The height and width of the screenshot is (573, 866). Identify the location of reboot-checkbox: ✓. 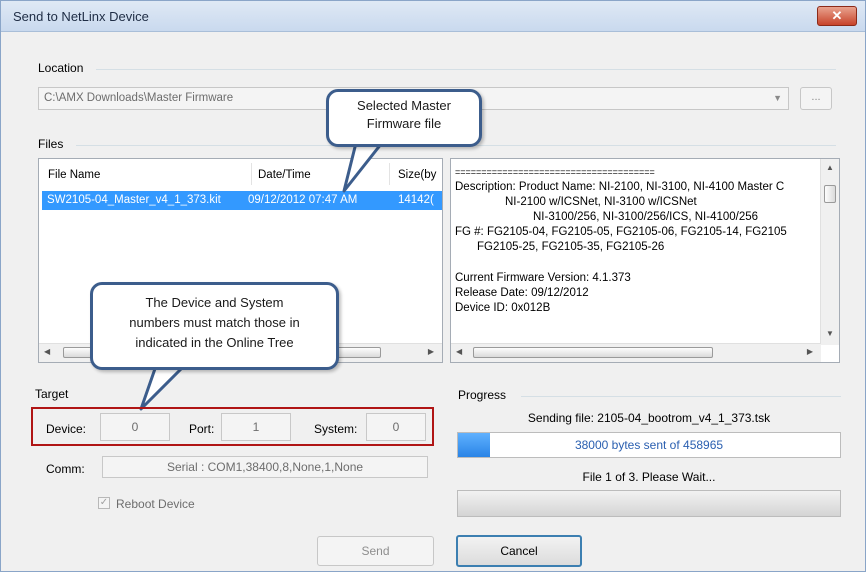
(104, 503).